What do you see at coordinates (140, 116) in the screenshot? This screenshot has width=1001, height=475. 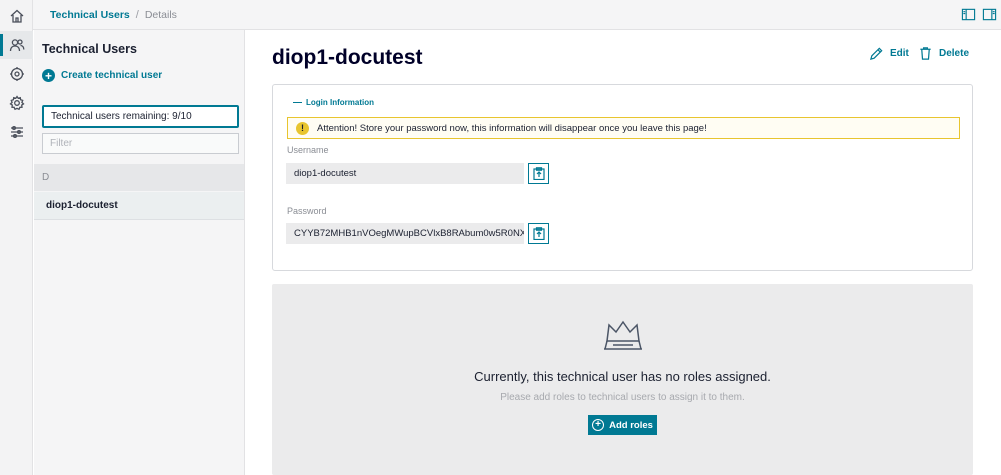 I see `users-remaining-field: Technical users remaining: 9/10` at bounding box center [140, 116].